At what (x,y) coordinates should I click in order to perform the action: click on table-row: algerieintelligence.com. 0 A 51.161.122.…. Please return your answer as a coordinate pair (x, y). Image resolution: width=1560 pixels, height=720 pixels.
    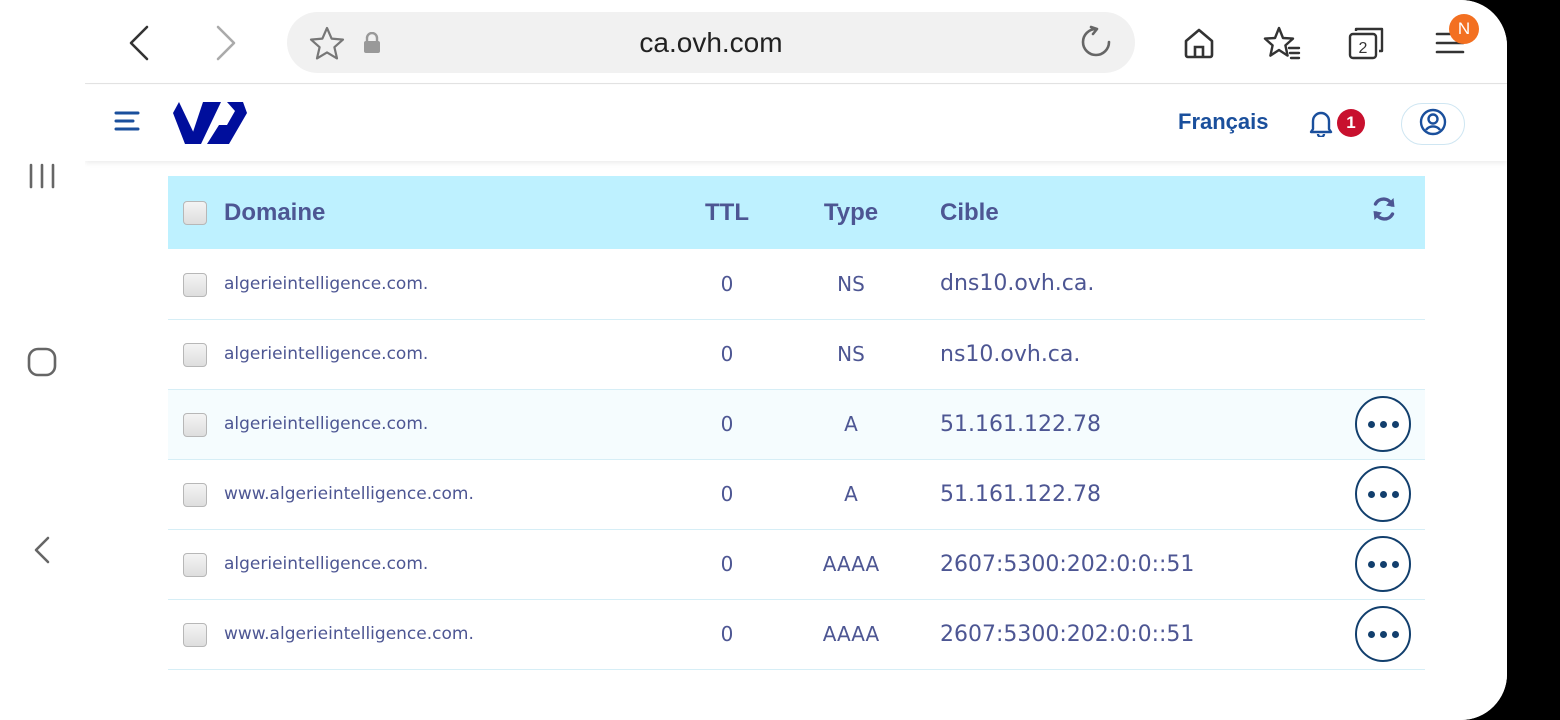
    Looking at the image, I should click on (796, 424).